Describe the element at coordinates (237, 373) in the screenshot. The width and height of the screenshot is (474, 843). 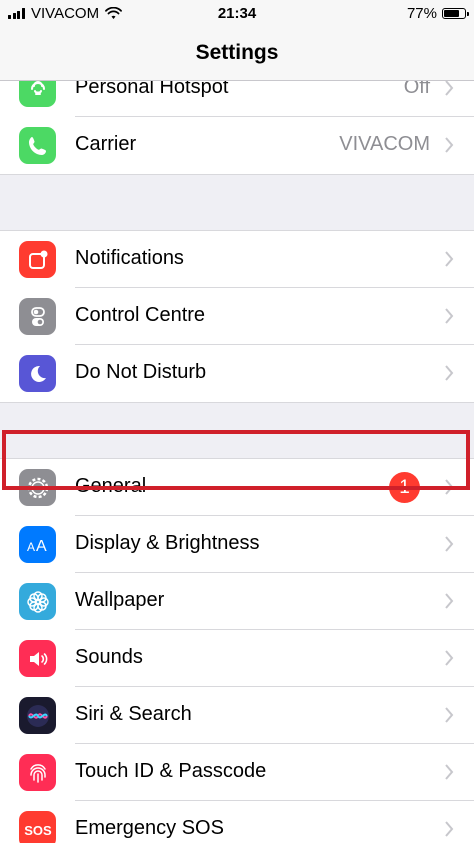
I see `row-do-not-disturb: Do Not Disturb` at that location.